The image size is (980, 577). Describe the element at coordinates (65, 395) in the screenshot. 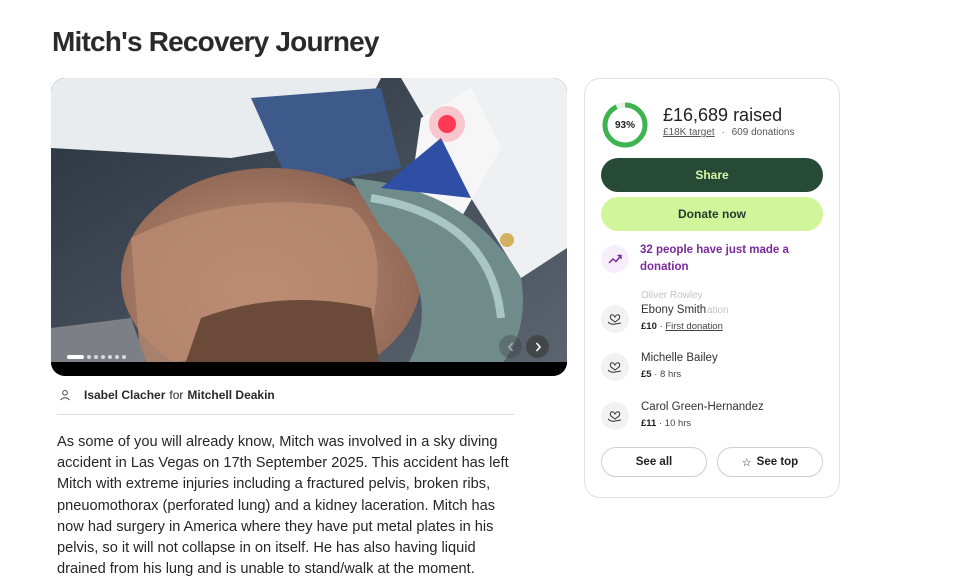

I see `person-icon` at that location.